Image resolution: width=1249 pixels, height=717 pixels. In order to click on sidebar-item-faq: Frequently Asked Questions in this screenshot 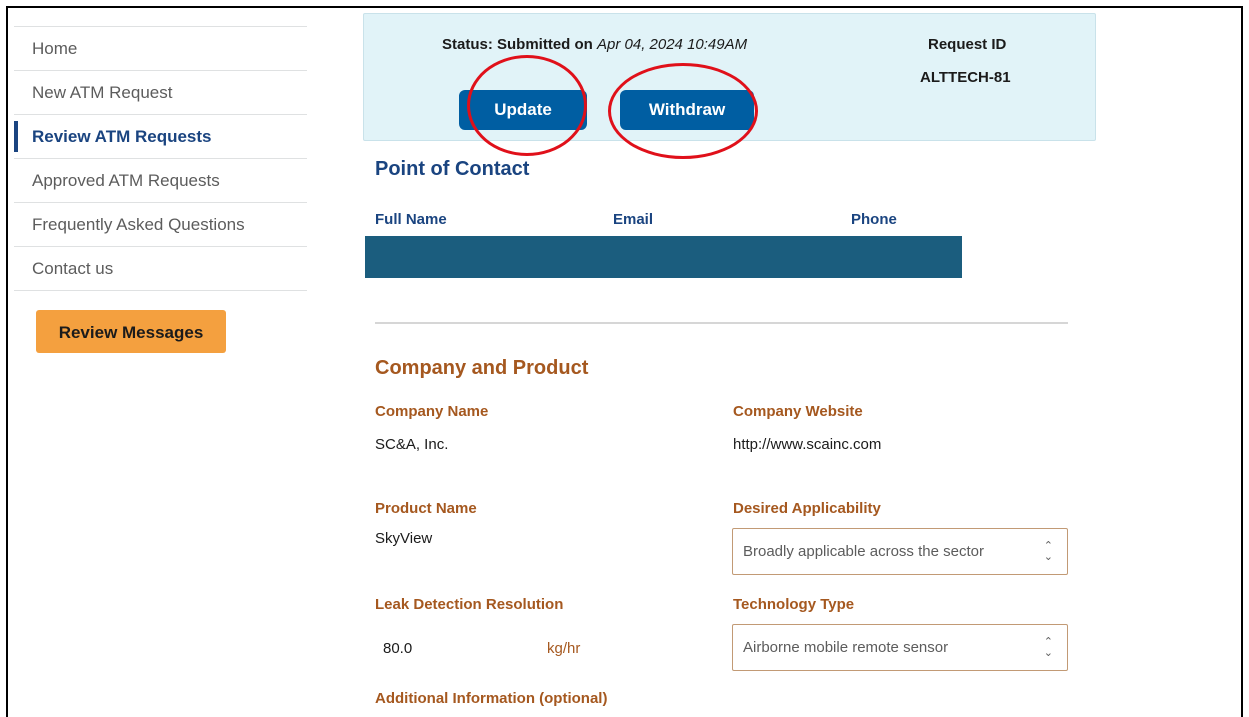, I will do `click(160, 224)`.